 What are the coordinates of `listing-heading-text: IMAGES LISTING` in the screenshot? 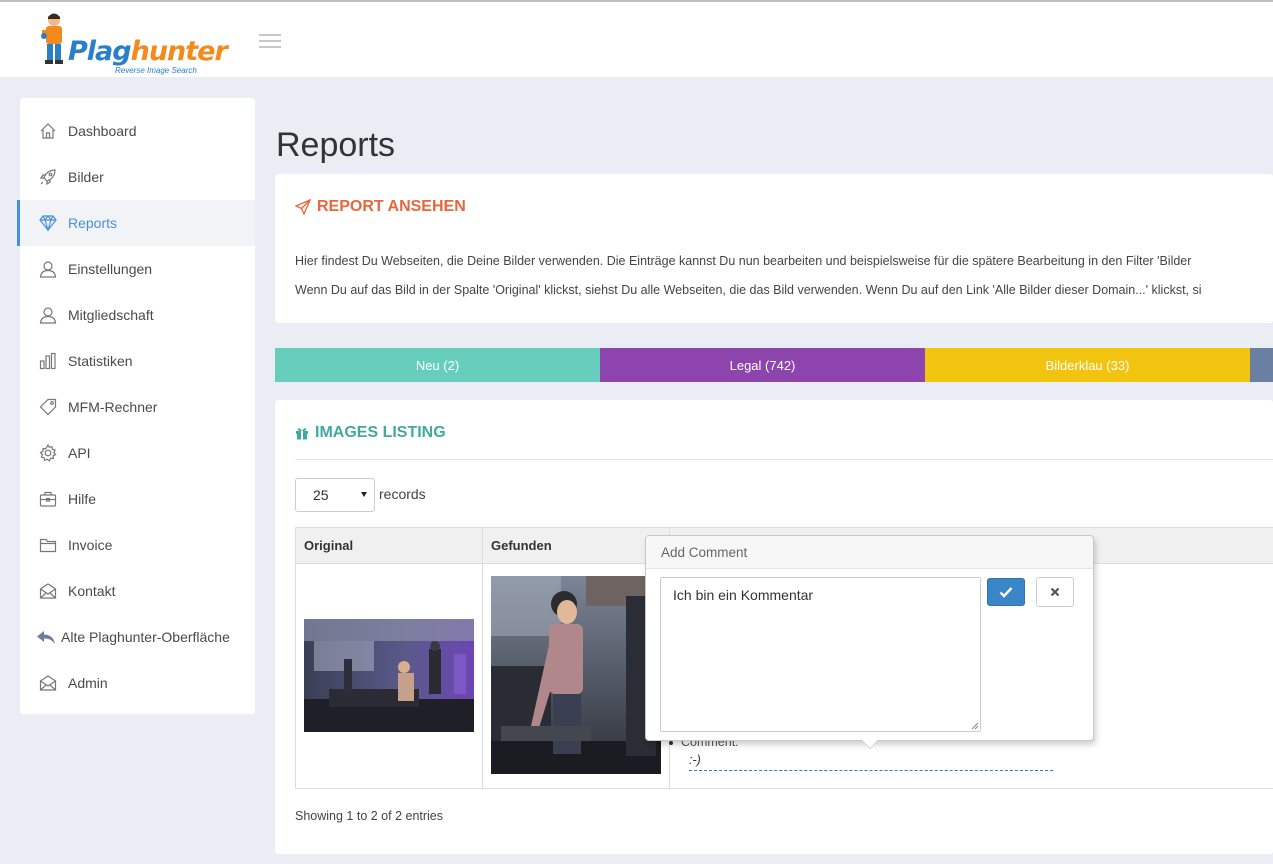 It's located at (380, 432).